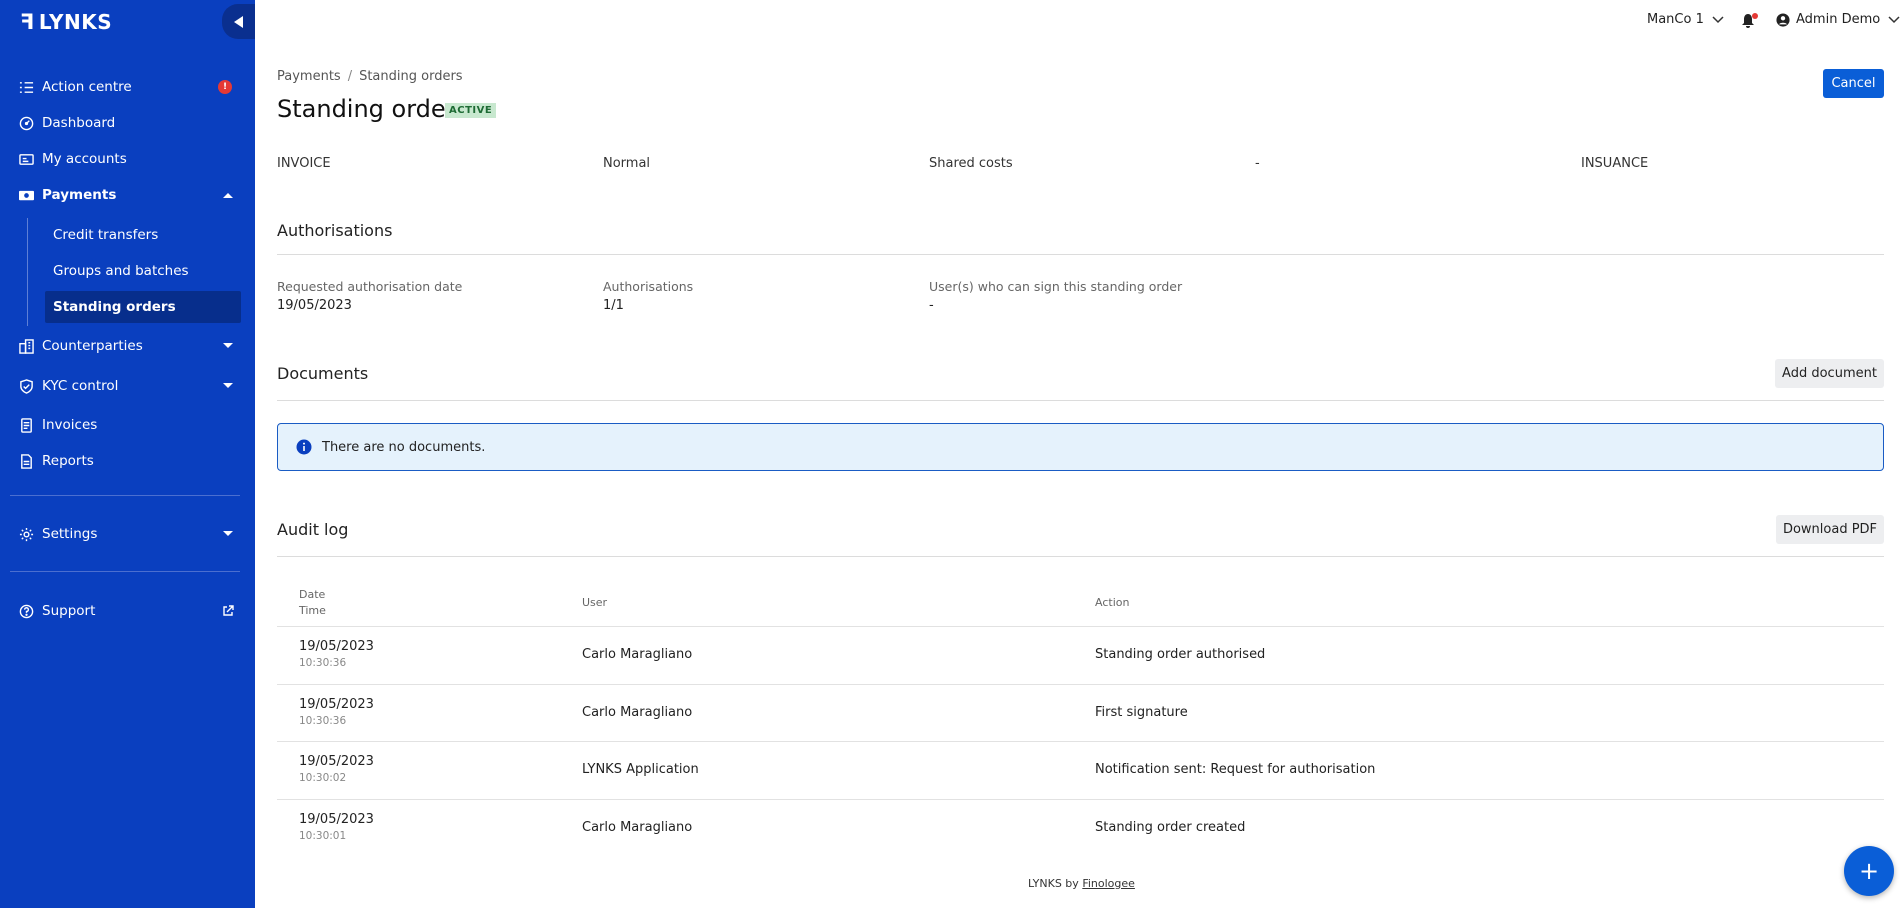  Describe the element at coordinates (1830, 529) in the screenshot. I see `download-pdf-button: Download PDF` at that location.